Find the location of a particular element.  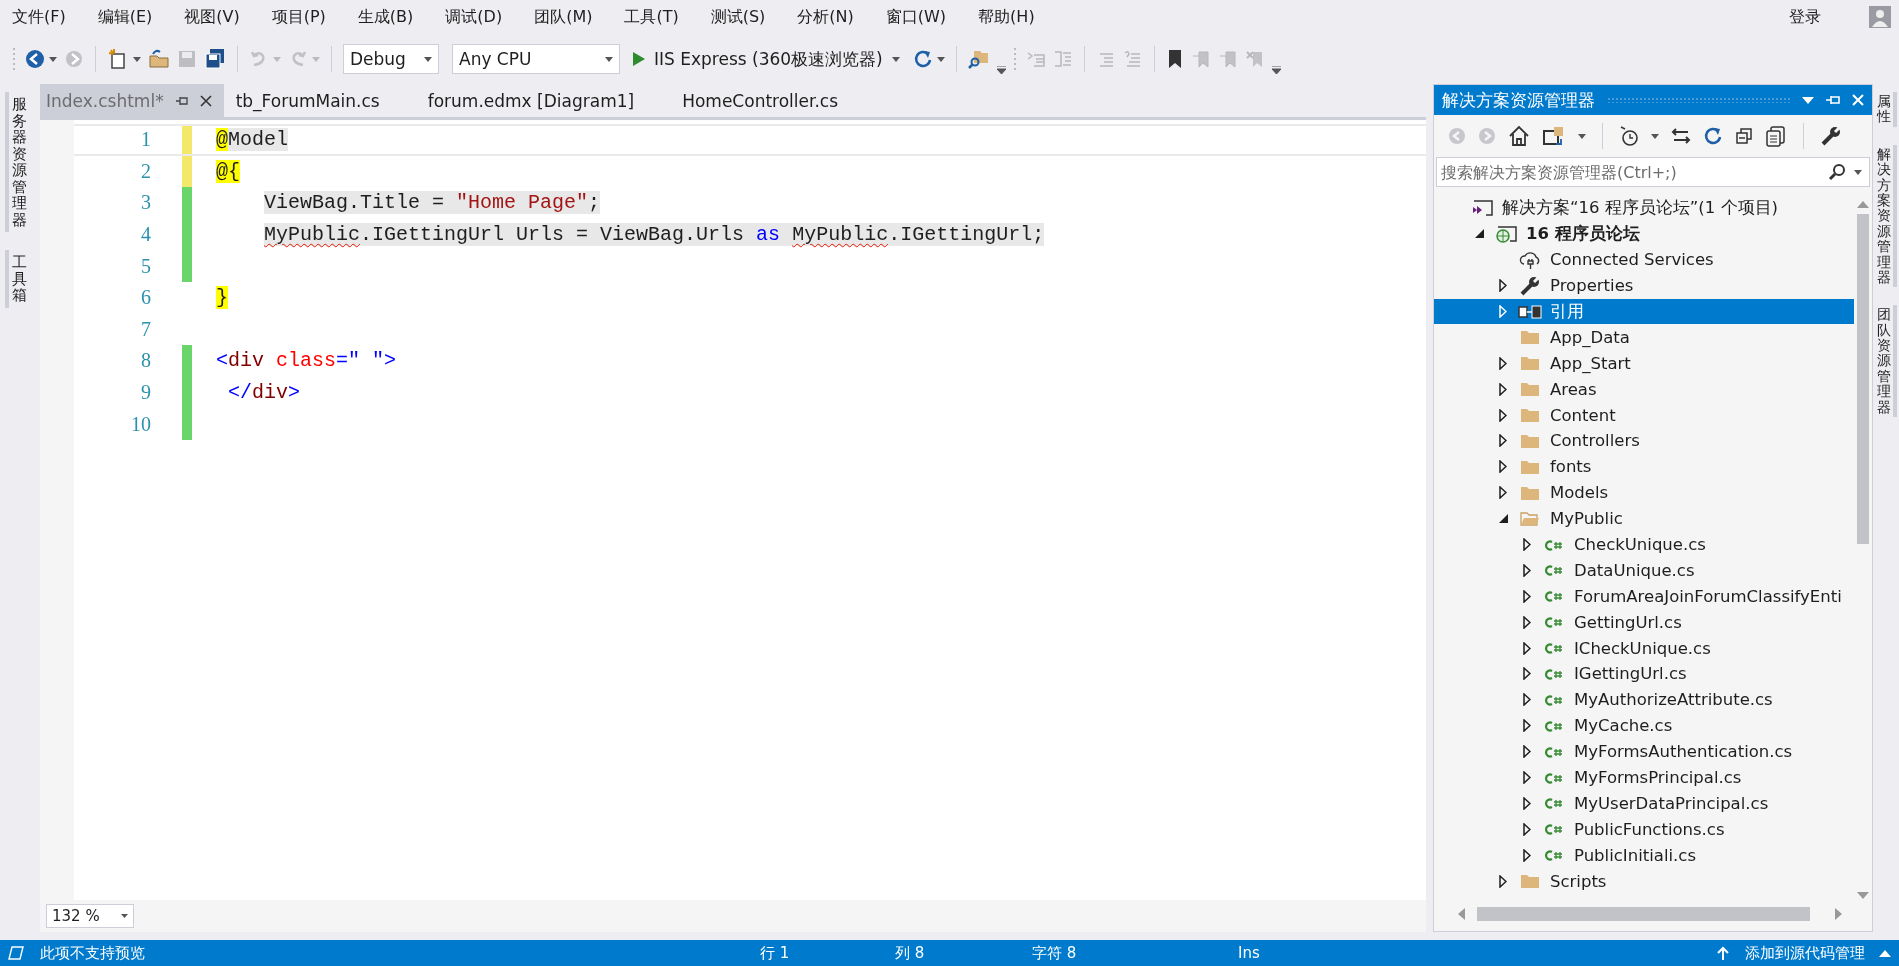

show-all-files-icon is located at coordinates (1776, 136).